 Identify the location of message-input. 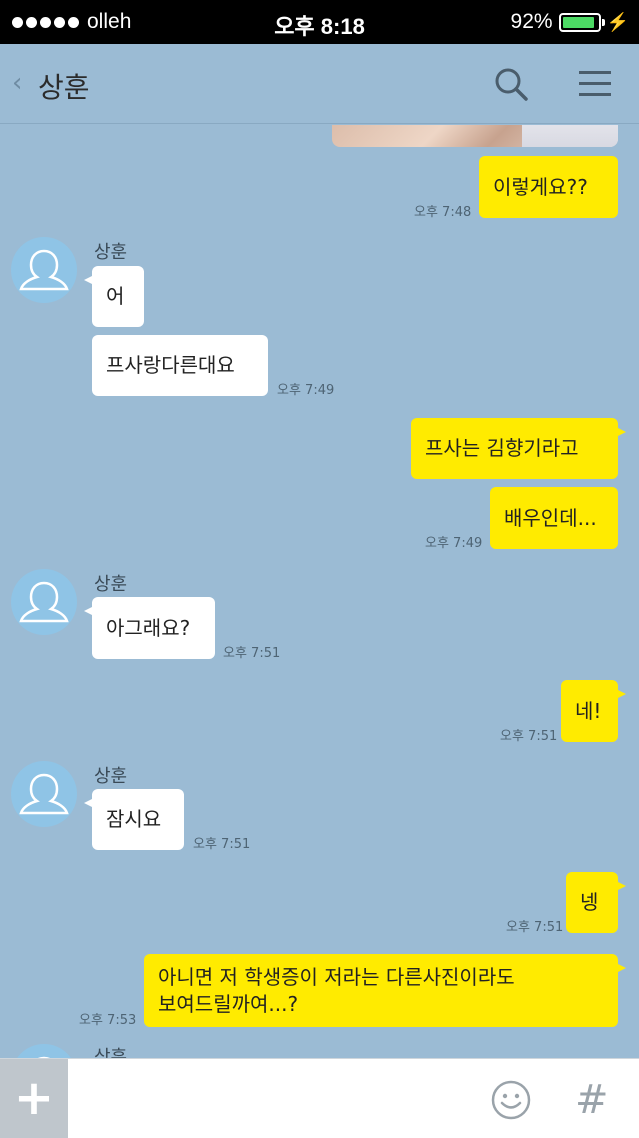
(273, 1099).